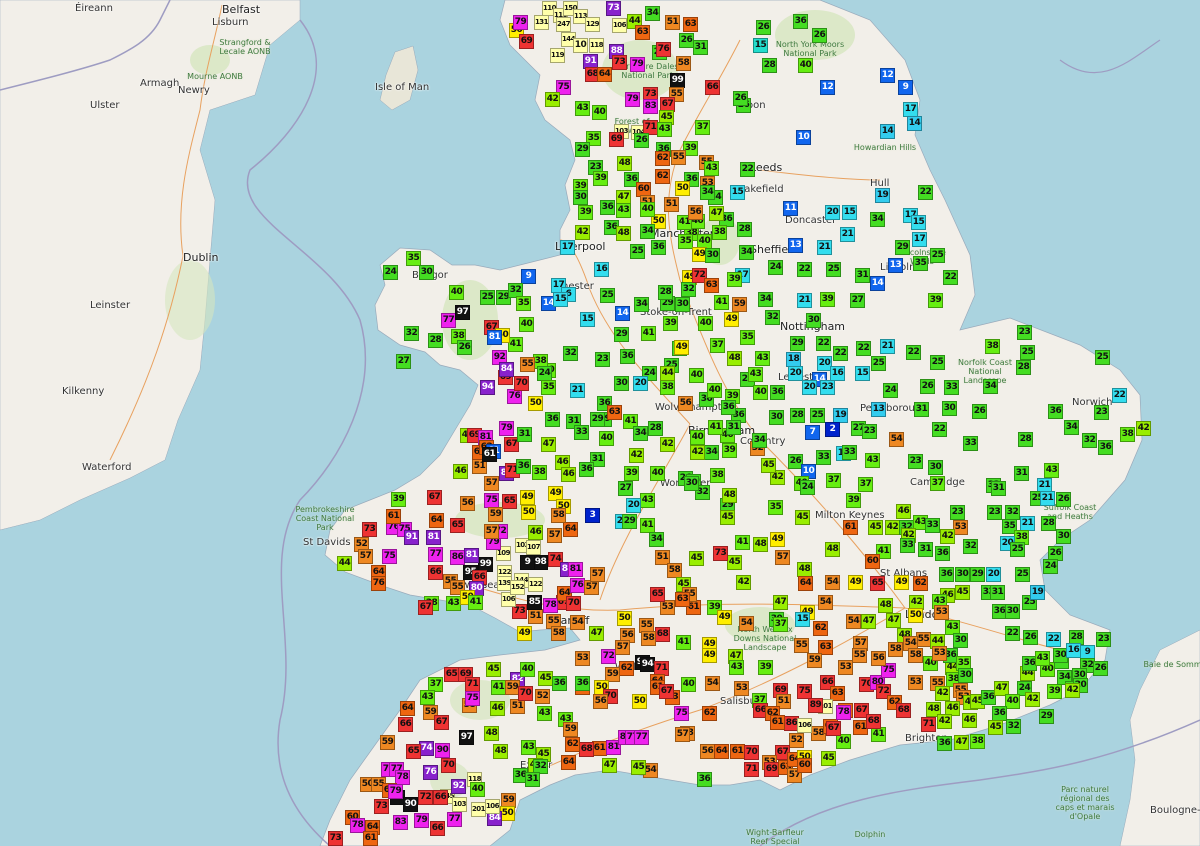  Describe the element at coordinates (686, 40) in the screenshot. I see `sensor-marker: 26` at that location.